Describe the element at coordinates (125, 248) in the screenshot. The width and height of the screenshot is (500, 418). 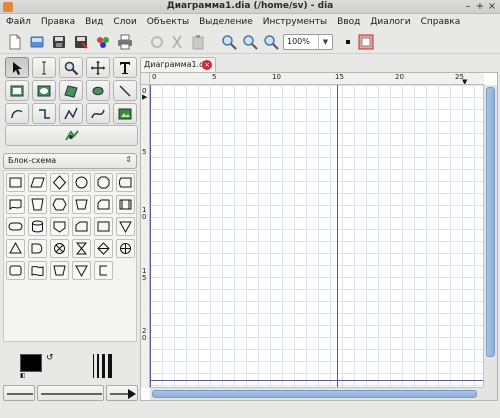
I see `flowchart-or-junction-shape` at that location.